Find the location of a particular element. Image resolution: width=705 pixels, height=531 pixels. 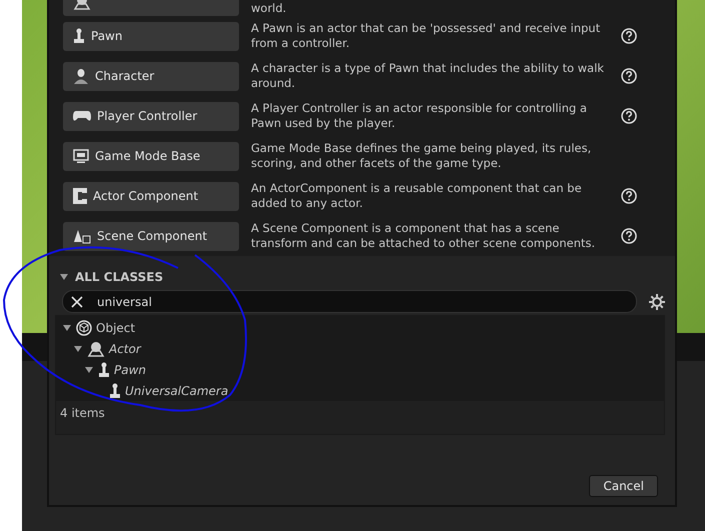

class-description: An ActorComponent is a reusable component that can be added to any actor. is located at coordinates (417, 196).